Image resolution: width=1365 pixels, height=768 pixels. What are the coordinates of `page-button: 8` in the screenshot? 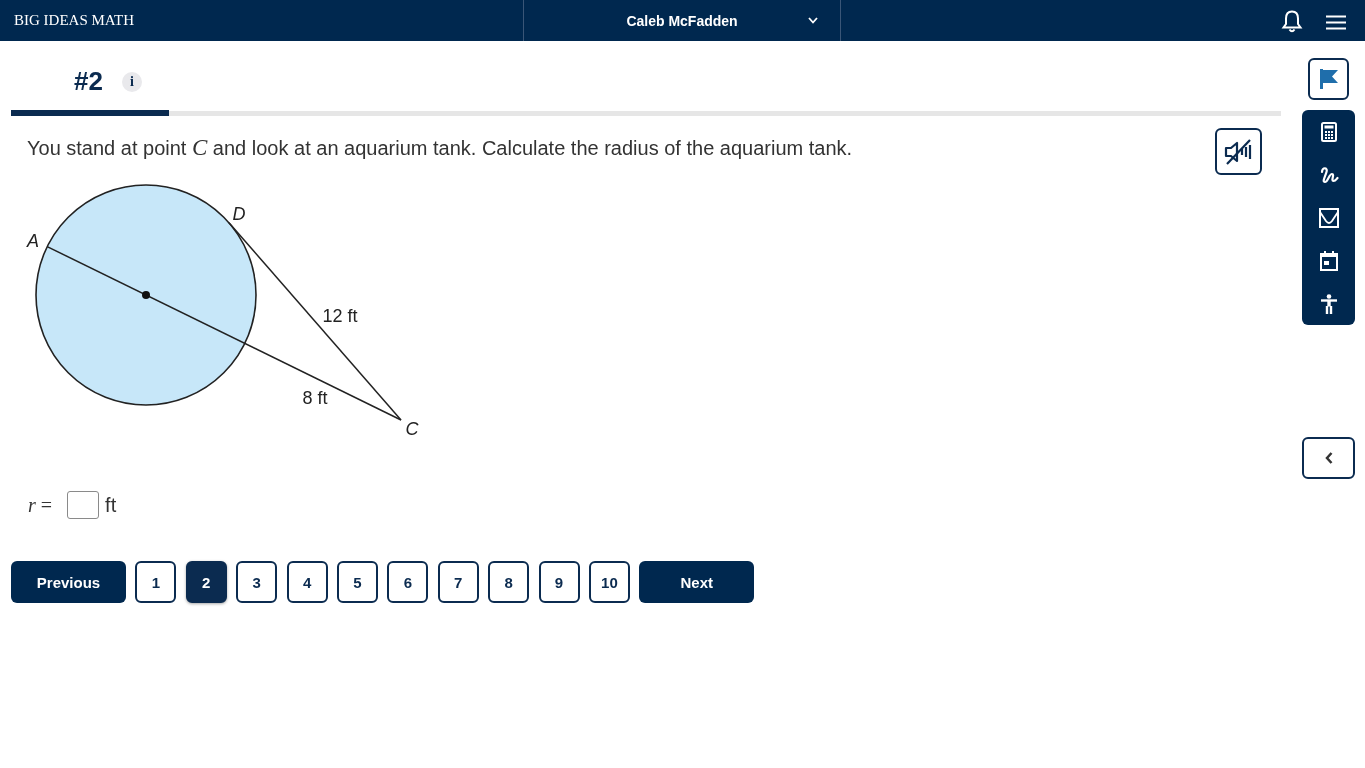 It's located at (509, 582).